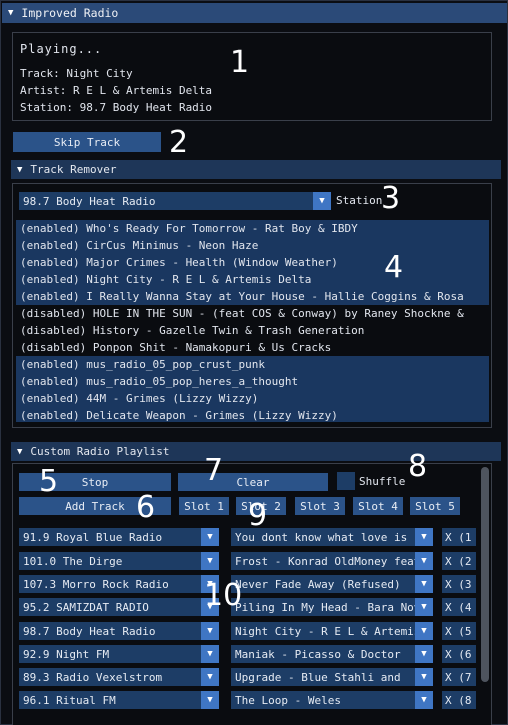  What do you see at coordinates (252, 245) in the screenshot?
I see `track-list-item: (enabled) CirCus Minimus - Neon Haze` at bounding box center [252, 245].